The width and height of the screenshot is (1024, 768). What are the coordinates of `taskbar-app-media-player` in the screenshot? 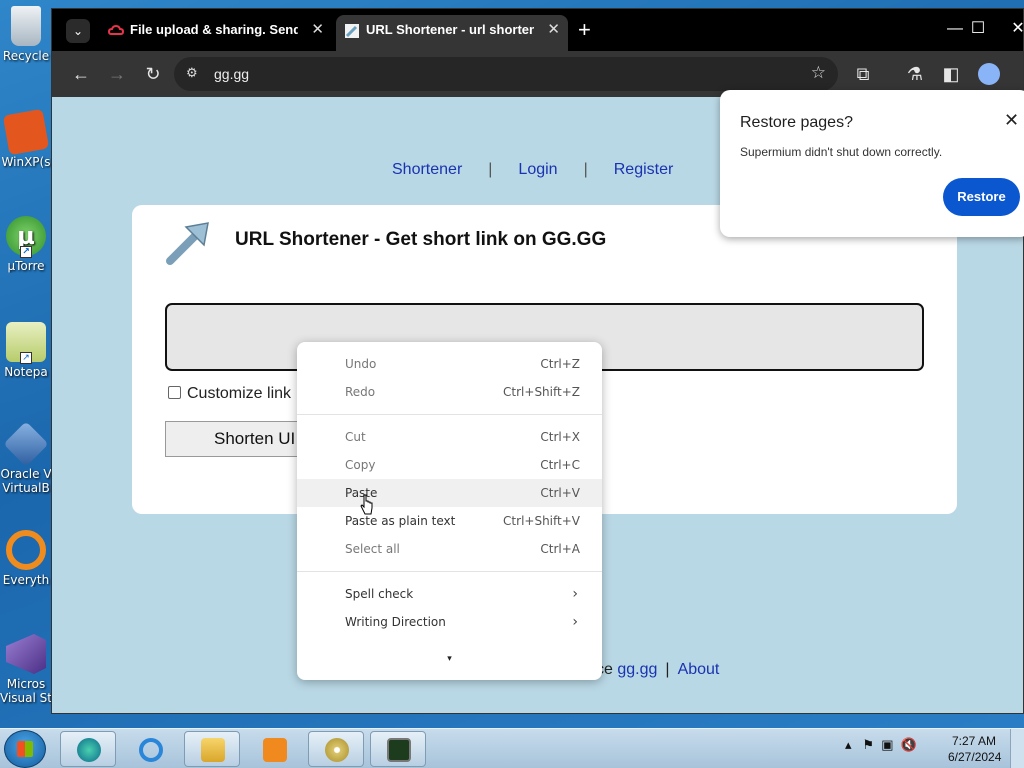 It's located at (274, 749).